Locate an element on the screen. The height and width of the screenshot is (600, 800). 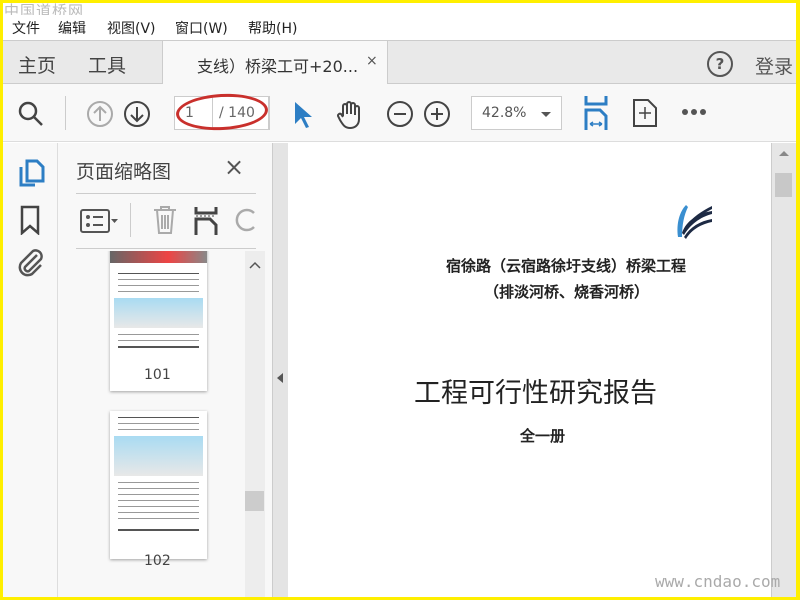
watermark-url: www.cndao.com is located at coordinates (718, 581).